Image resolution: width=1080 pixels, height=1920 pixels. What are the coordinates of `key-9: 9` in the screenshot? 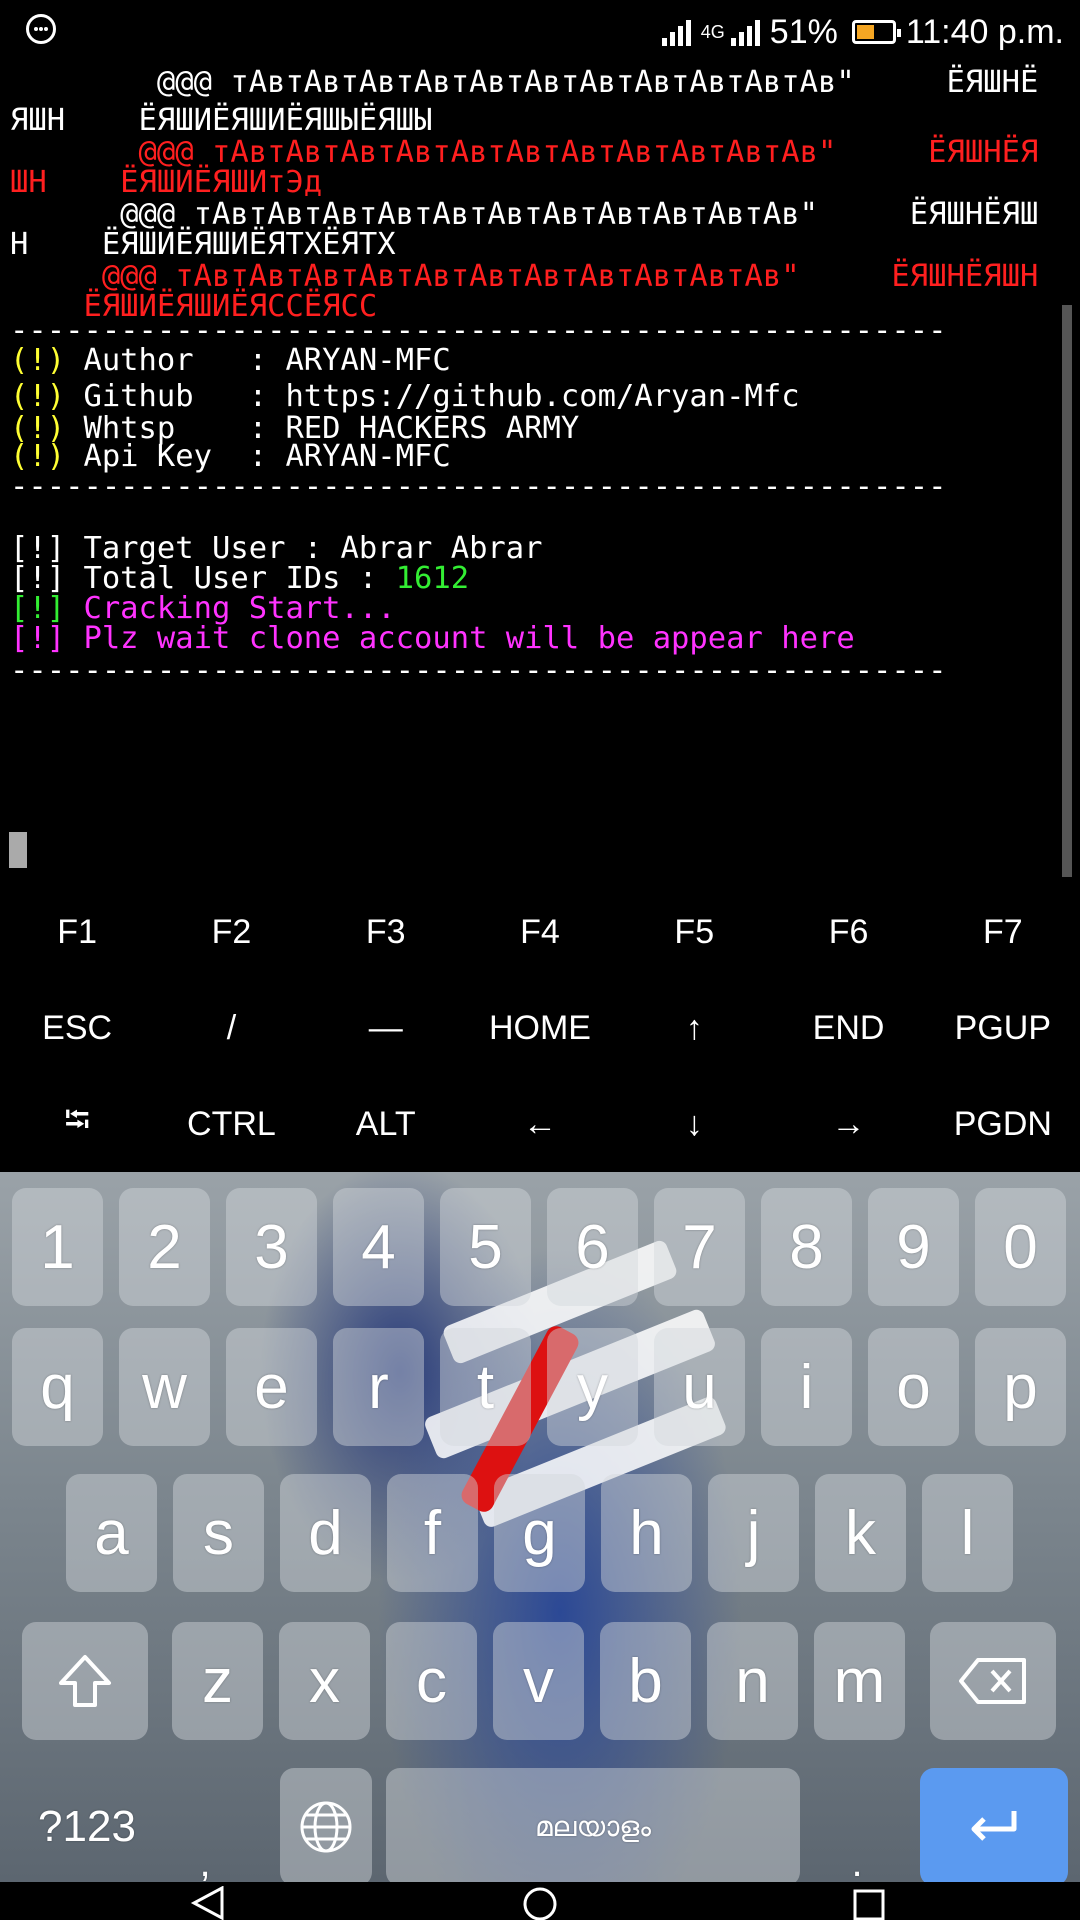 It's located at (913, 1247).